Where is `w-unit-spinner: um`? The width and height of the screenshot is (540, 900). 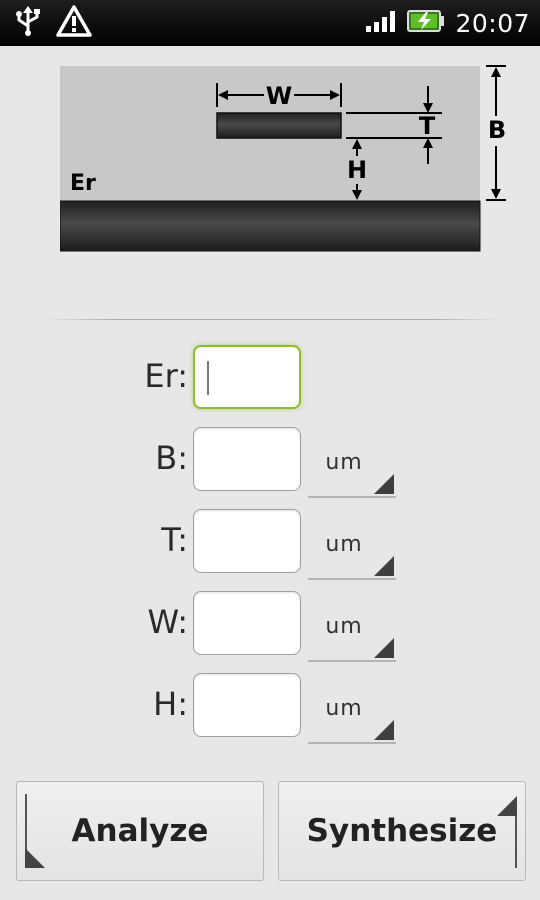
w-unit-spinner: um is located at coordinates (352, 628).